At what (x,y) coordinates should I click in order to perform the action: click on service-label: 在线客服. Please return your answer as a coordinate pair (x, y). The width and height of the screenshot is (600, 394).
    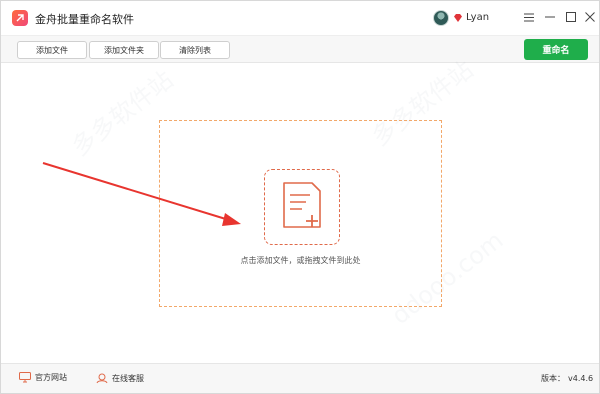
    Looking at the image, I should click on (128, 378).